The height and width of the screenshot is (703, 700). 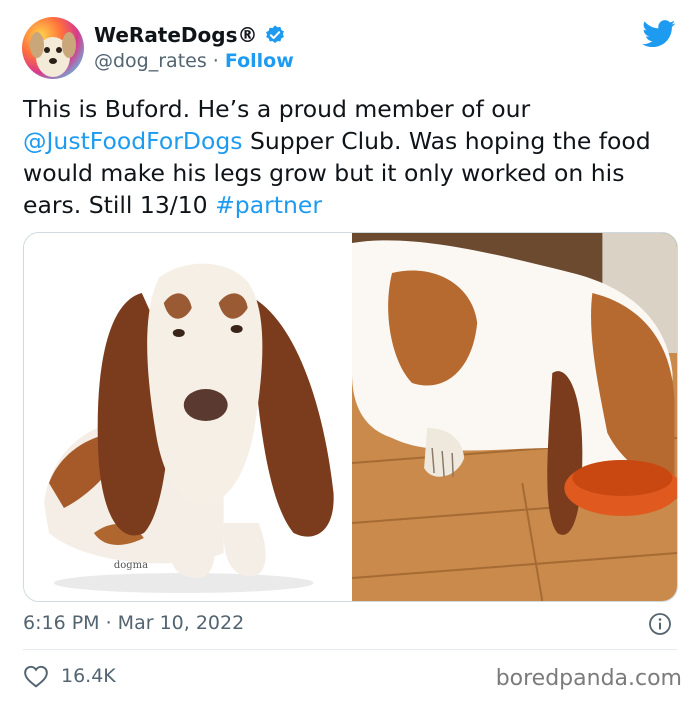 I want to click on divider, so click(x=350, y=649).